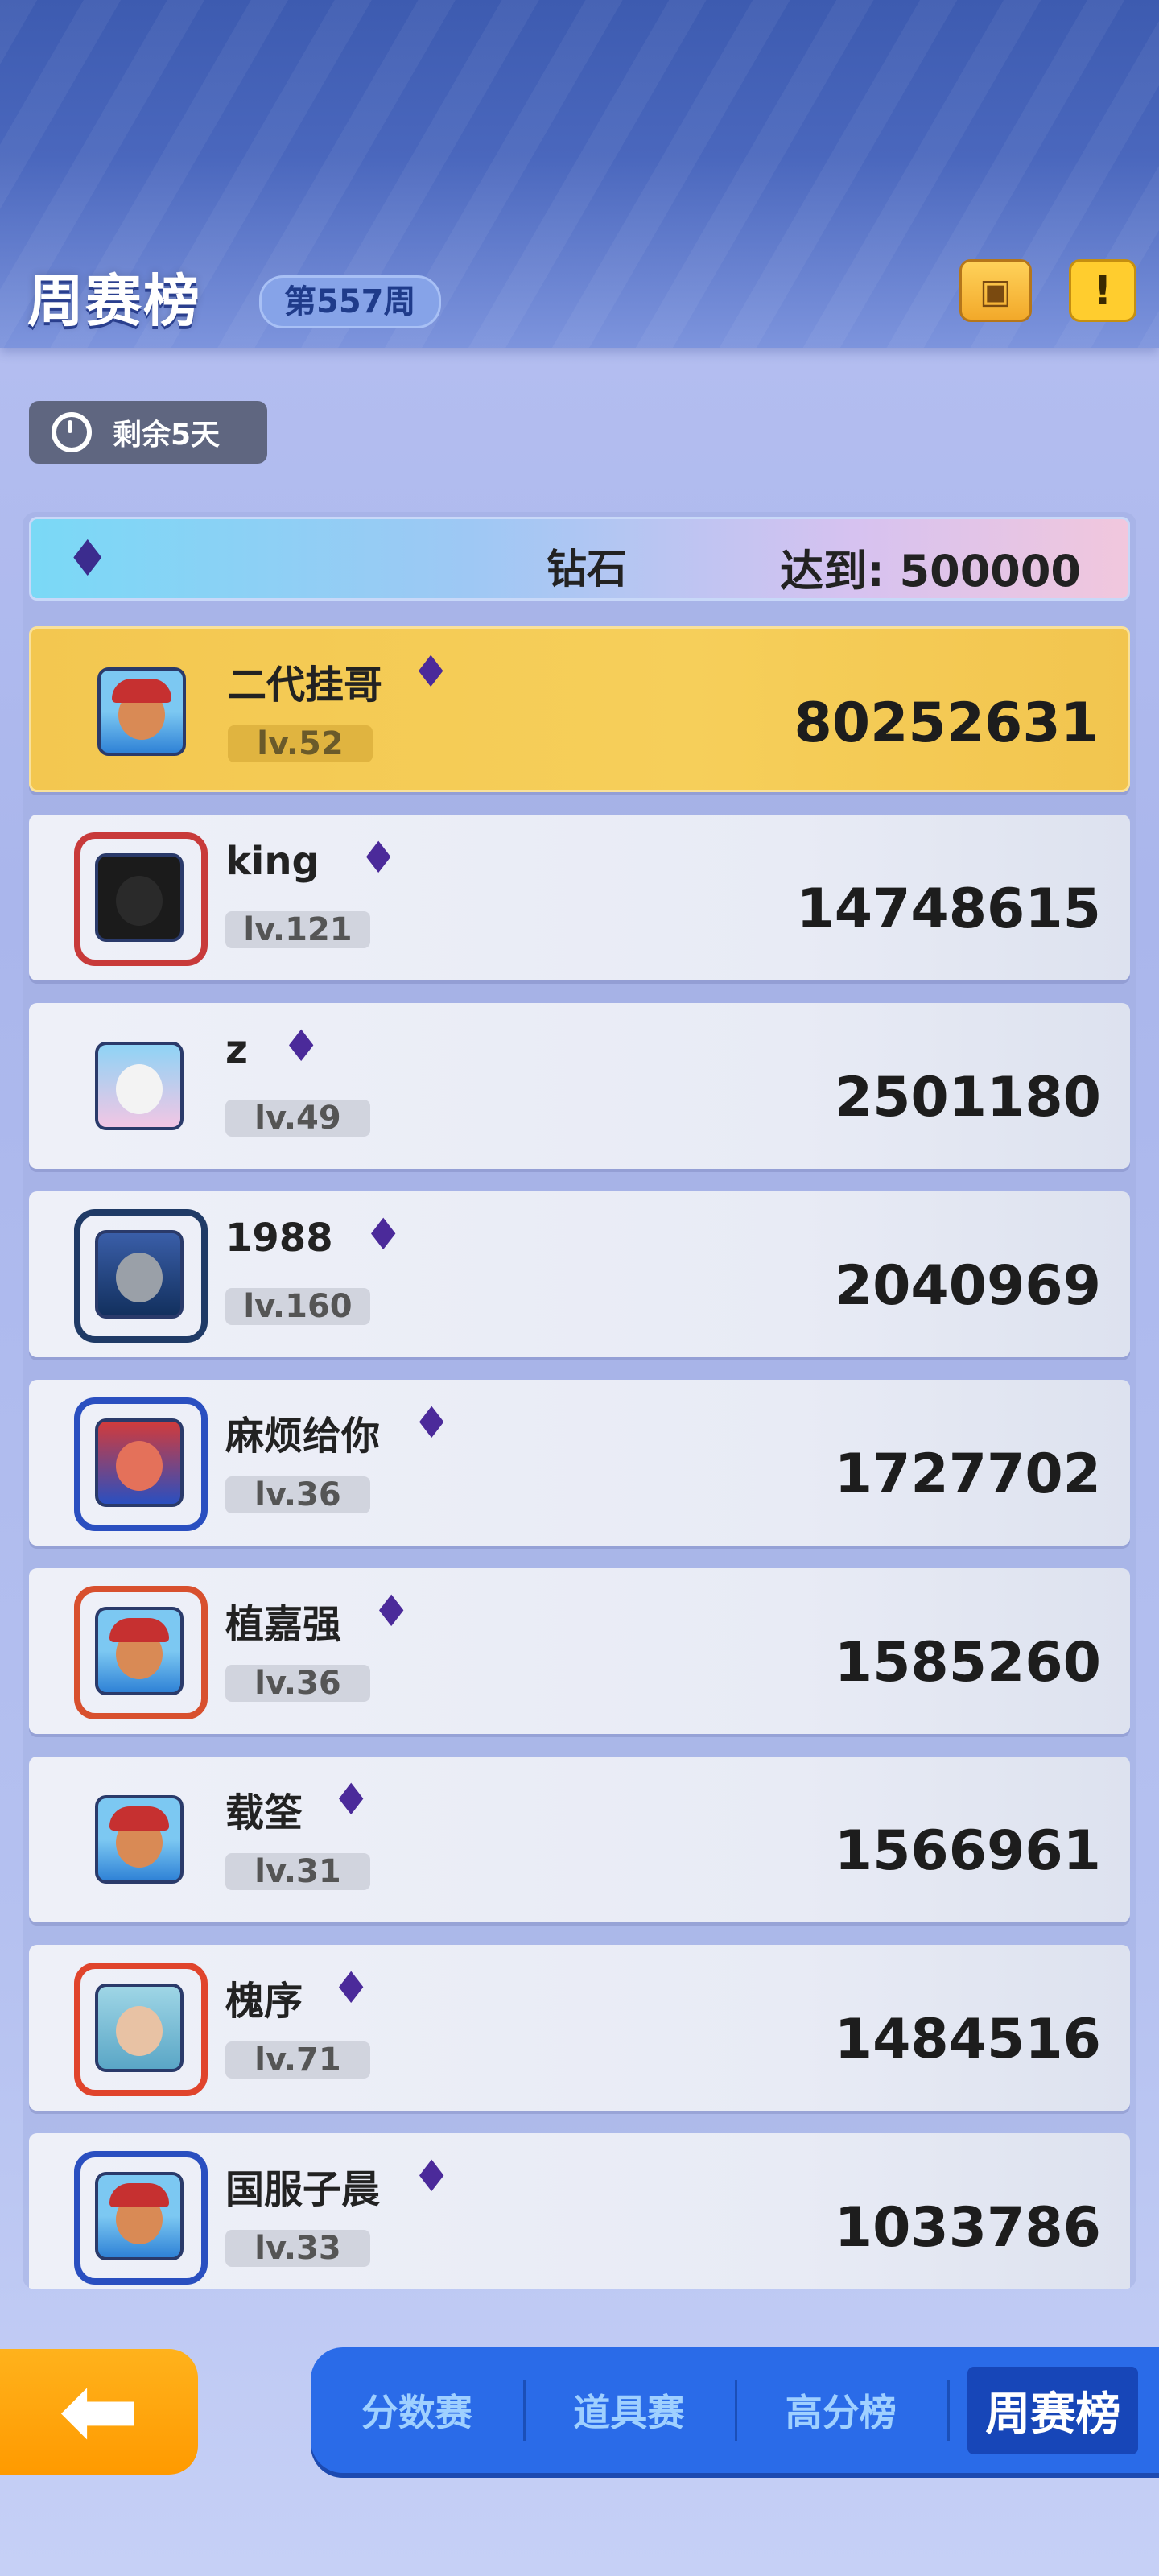  What do you see at coordinates (930, 571) in the screenshot?
I see `tier-target: 达到: 500000` at bounding box center [930, 571].